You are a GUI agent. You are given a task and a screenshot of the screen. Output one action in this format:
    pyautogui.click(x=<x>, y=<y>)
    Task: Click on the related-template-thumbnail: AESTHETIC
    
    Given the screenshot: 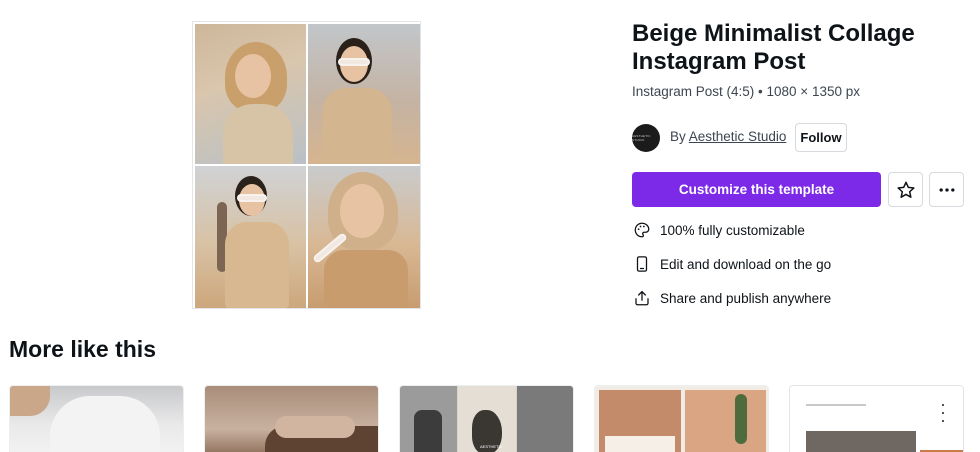 What is the action you would take?
    pyautogui.click(x=486, y=418)
    